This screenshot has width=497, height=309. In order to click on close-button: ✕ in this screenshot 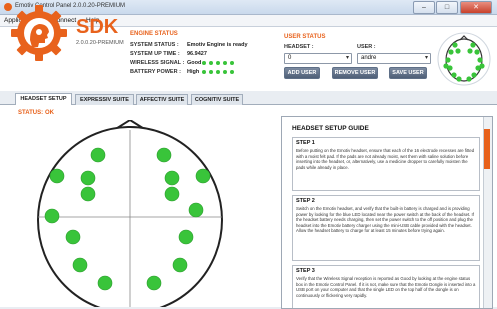, I will do `click(476, 7)`.